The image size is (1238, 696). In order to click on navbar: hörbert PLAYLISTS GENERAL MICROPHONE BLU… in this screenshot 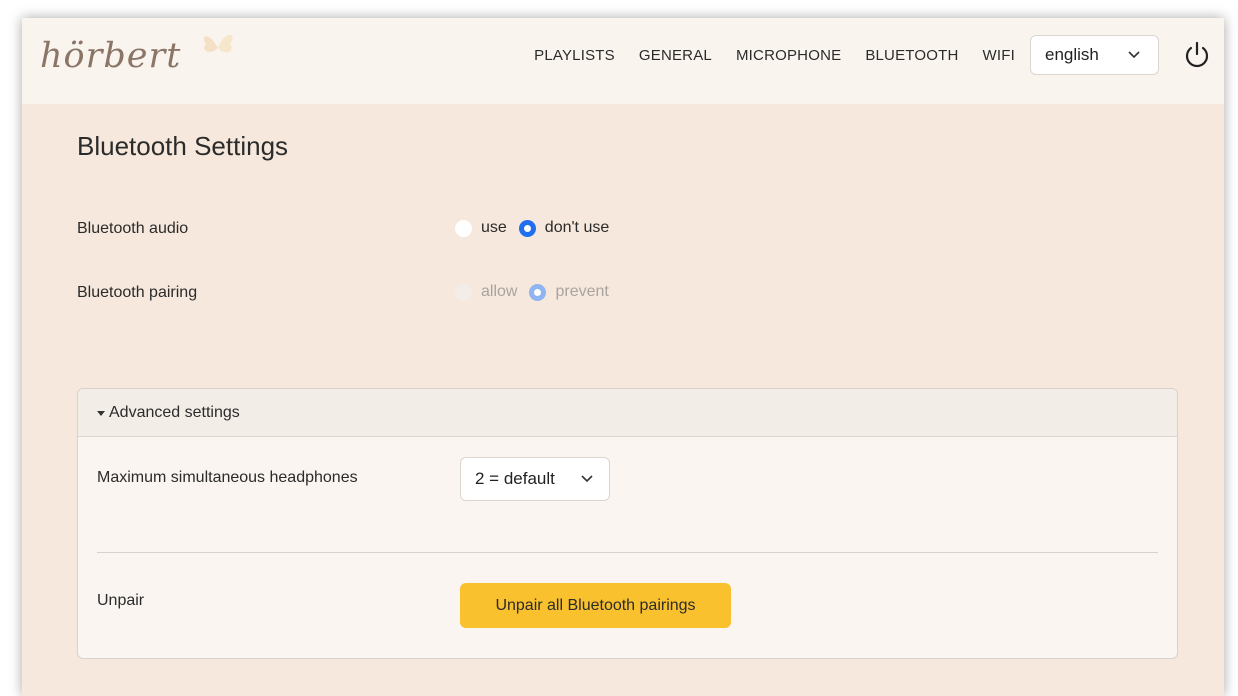, I will do `click(623, 61)`.